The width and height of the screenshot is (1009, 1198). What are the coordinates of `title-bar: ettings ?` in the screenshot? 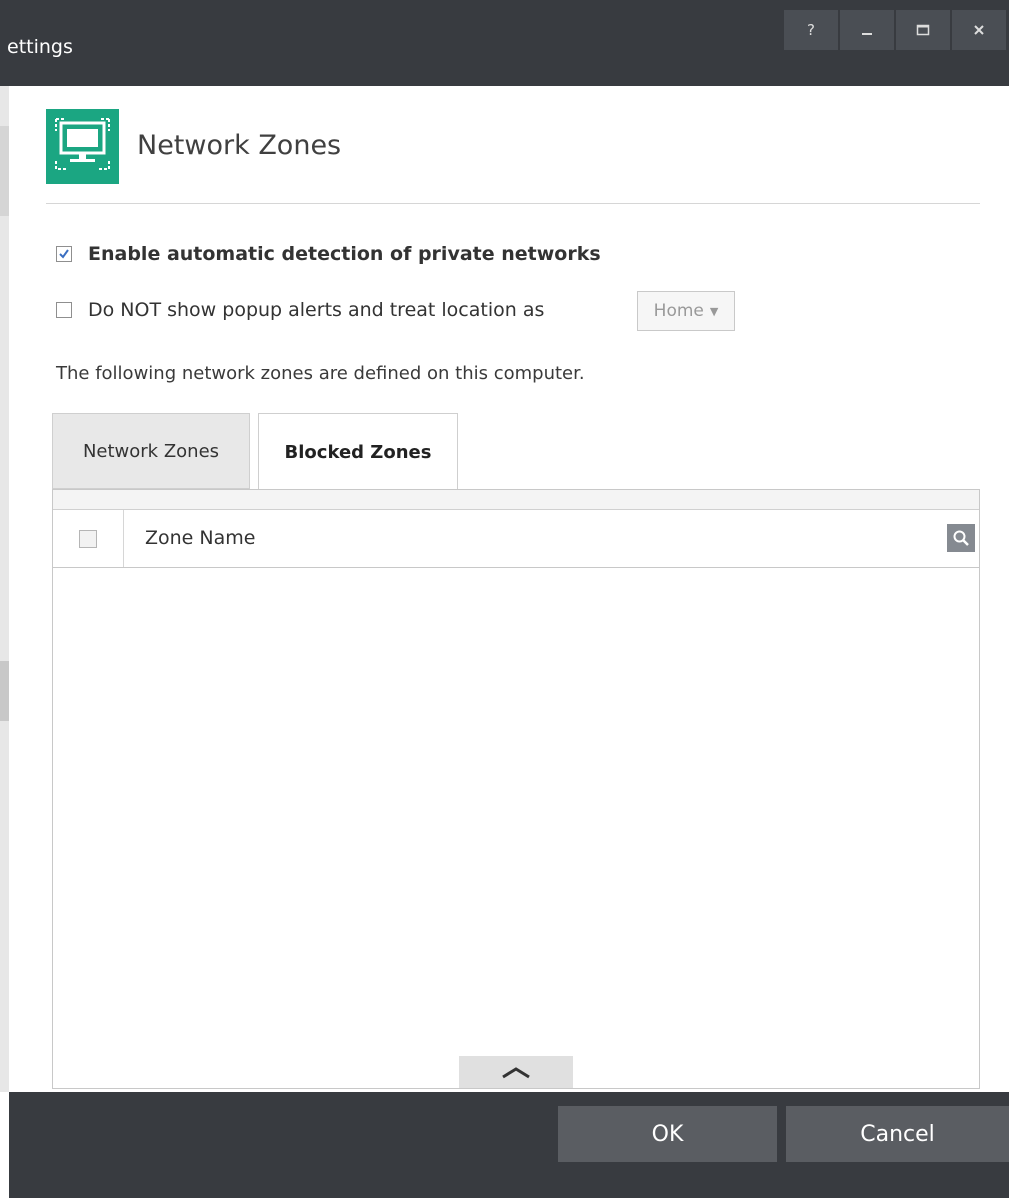 It's located at (504, 43).